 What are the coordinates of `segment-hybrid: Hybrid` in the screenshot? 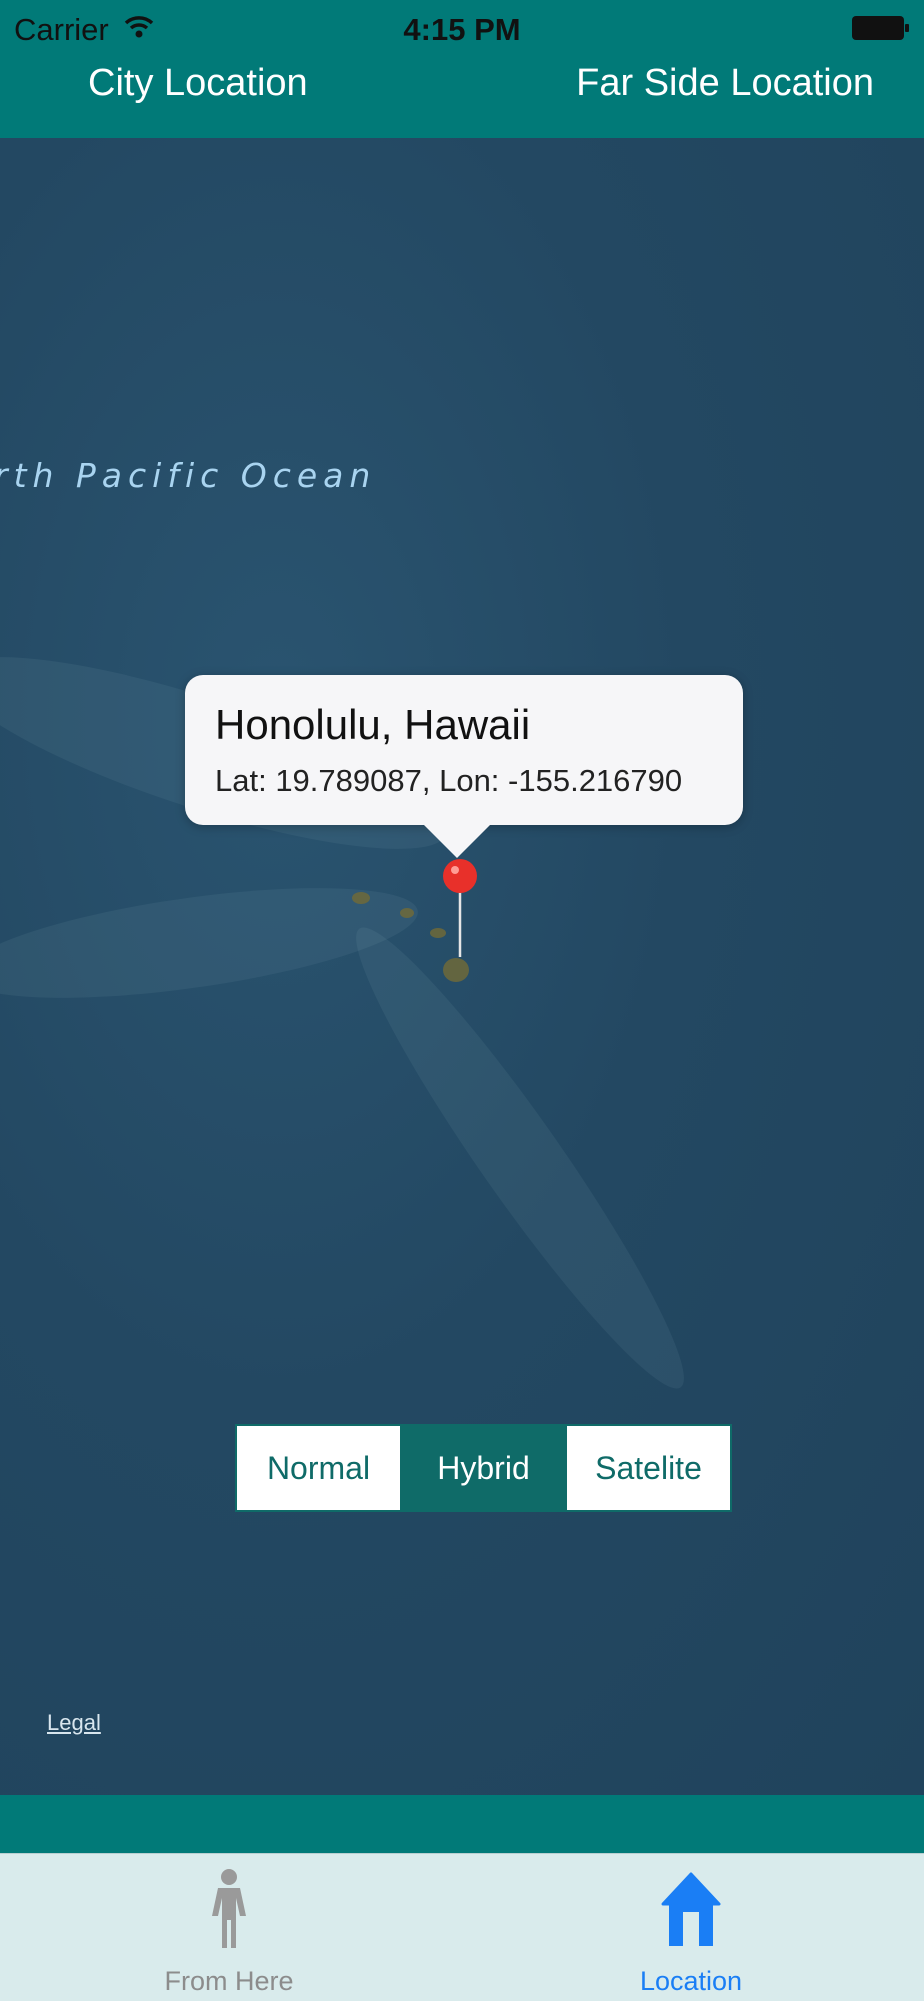 It's located at (484, 1468).